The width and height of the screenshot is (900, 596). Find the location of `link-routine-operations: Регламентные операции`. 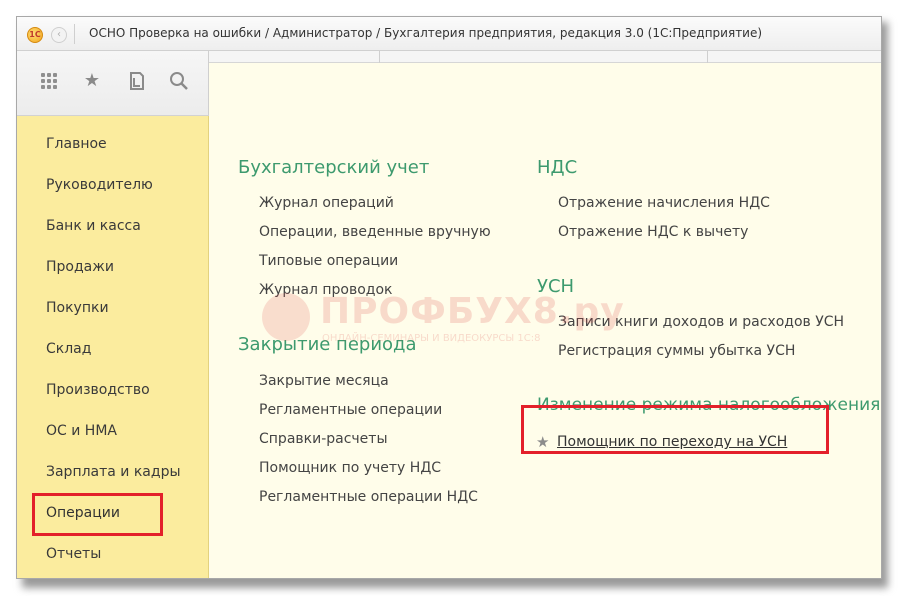

link-routine-operations: Регламентные операции is located at coordinates (350, 410).